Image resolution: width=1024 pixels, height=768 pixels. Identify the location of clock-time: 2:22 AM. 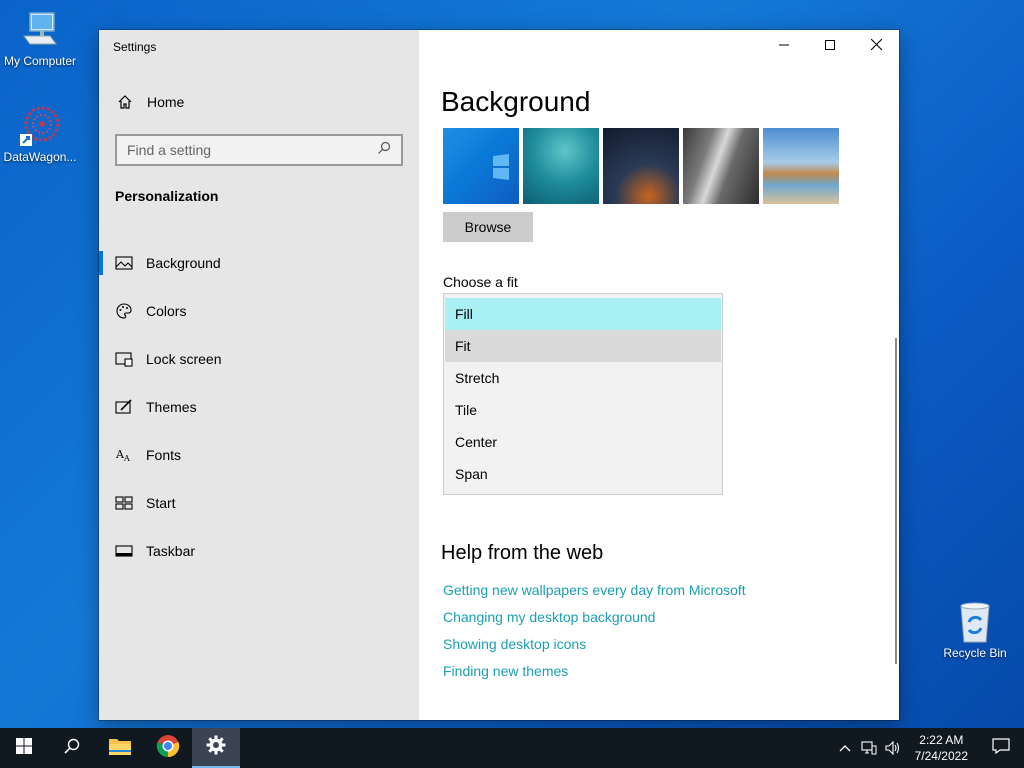
(941, 740).